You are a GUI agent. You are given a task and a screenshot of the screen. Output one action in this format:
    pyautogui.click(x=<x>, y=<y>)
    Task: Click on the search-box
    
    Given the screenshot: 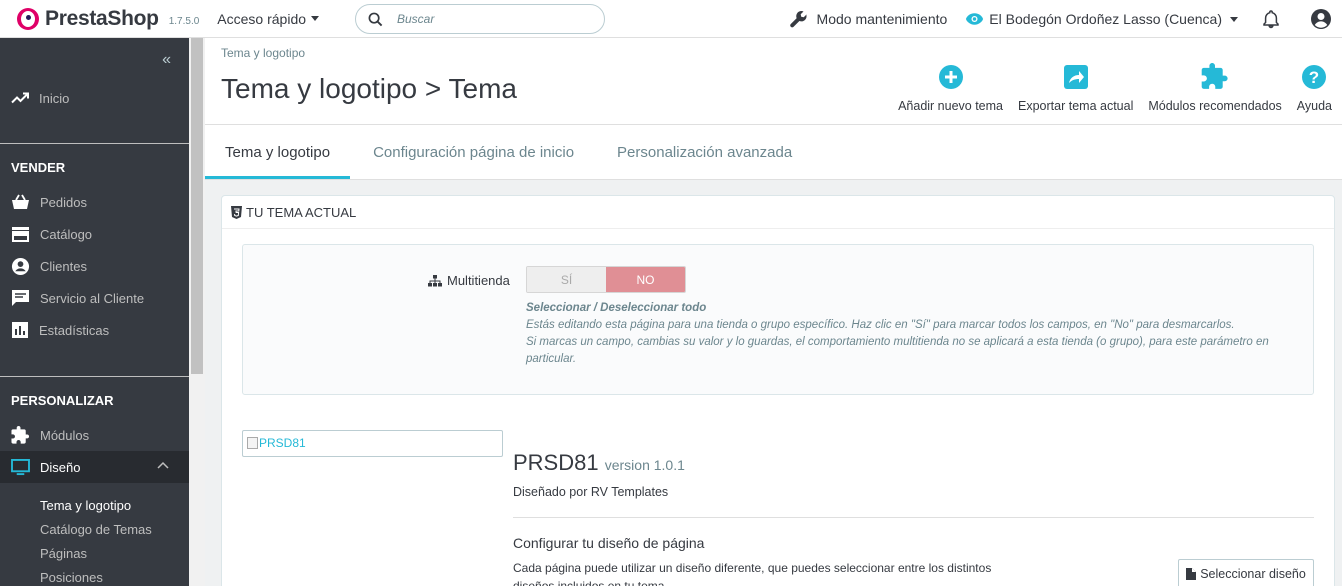 What is the action you would take?
    pyautogui.click(x=480, y=19)
    